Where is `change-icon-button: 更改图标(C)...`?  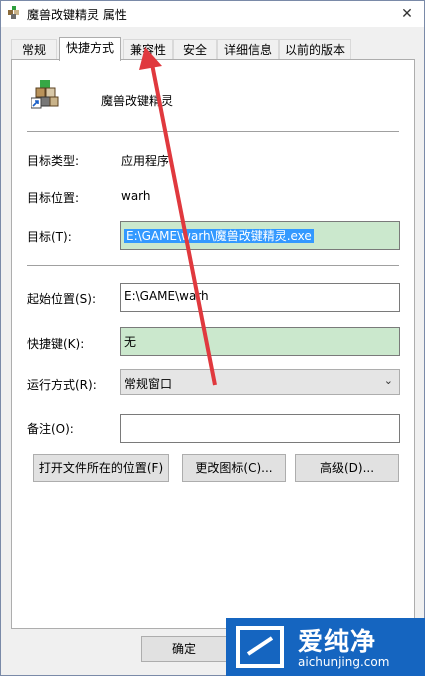
change-icon-button: 更改图标(C)... is located at coordinates (234, 468).